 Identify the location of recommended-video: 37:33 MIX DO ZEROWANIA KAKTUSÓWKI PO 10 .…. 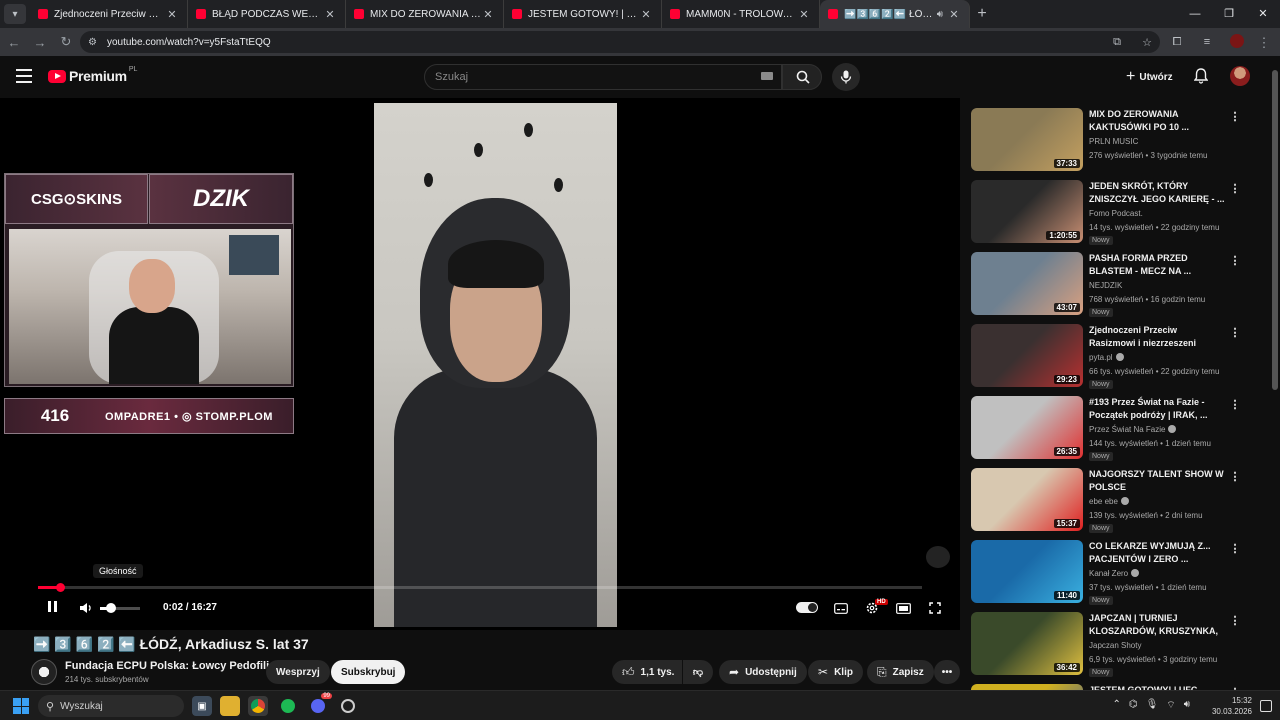
(1106, 143).